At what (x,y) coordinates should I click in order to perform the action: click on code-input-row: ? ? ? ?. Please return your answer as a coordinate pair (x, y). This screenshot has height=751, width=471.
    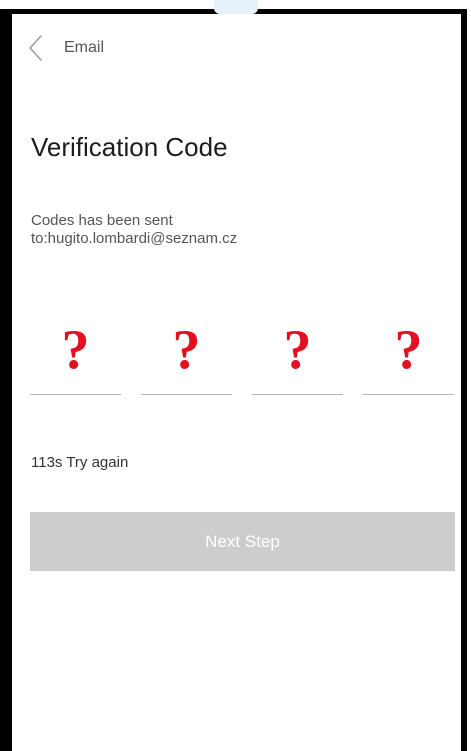
    Looking at the image, I should click on (242, 359).